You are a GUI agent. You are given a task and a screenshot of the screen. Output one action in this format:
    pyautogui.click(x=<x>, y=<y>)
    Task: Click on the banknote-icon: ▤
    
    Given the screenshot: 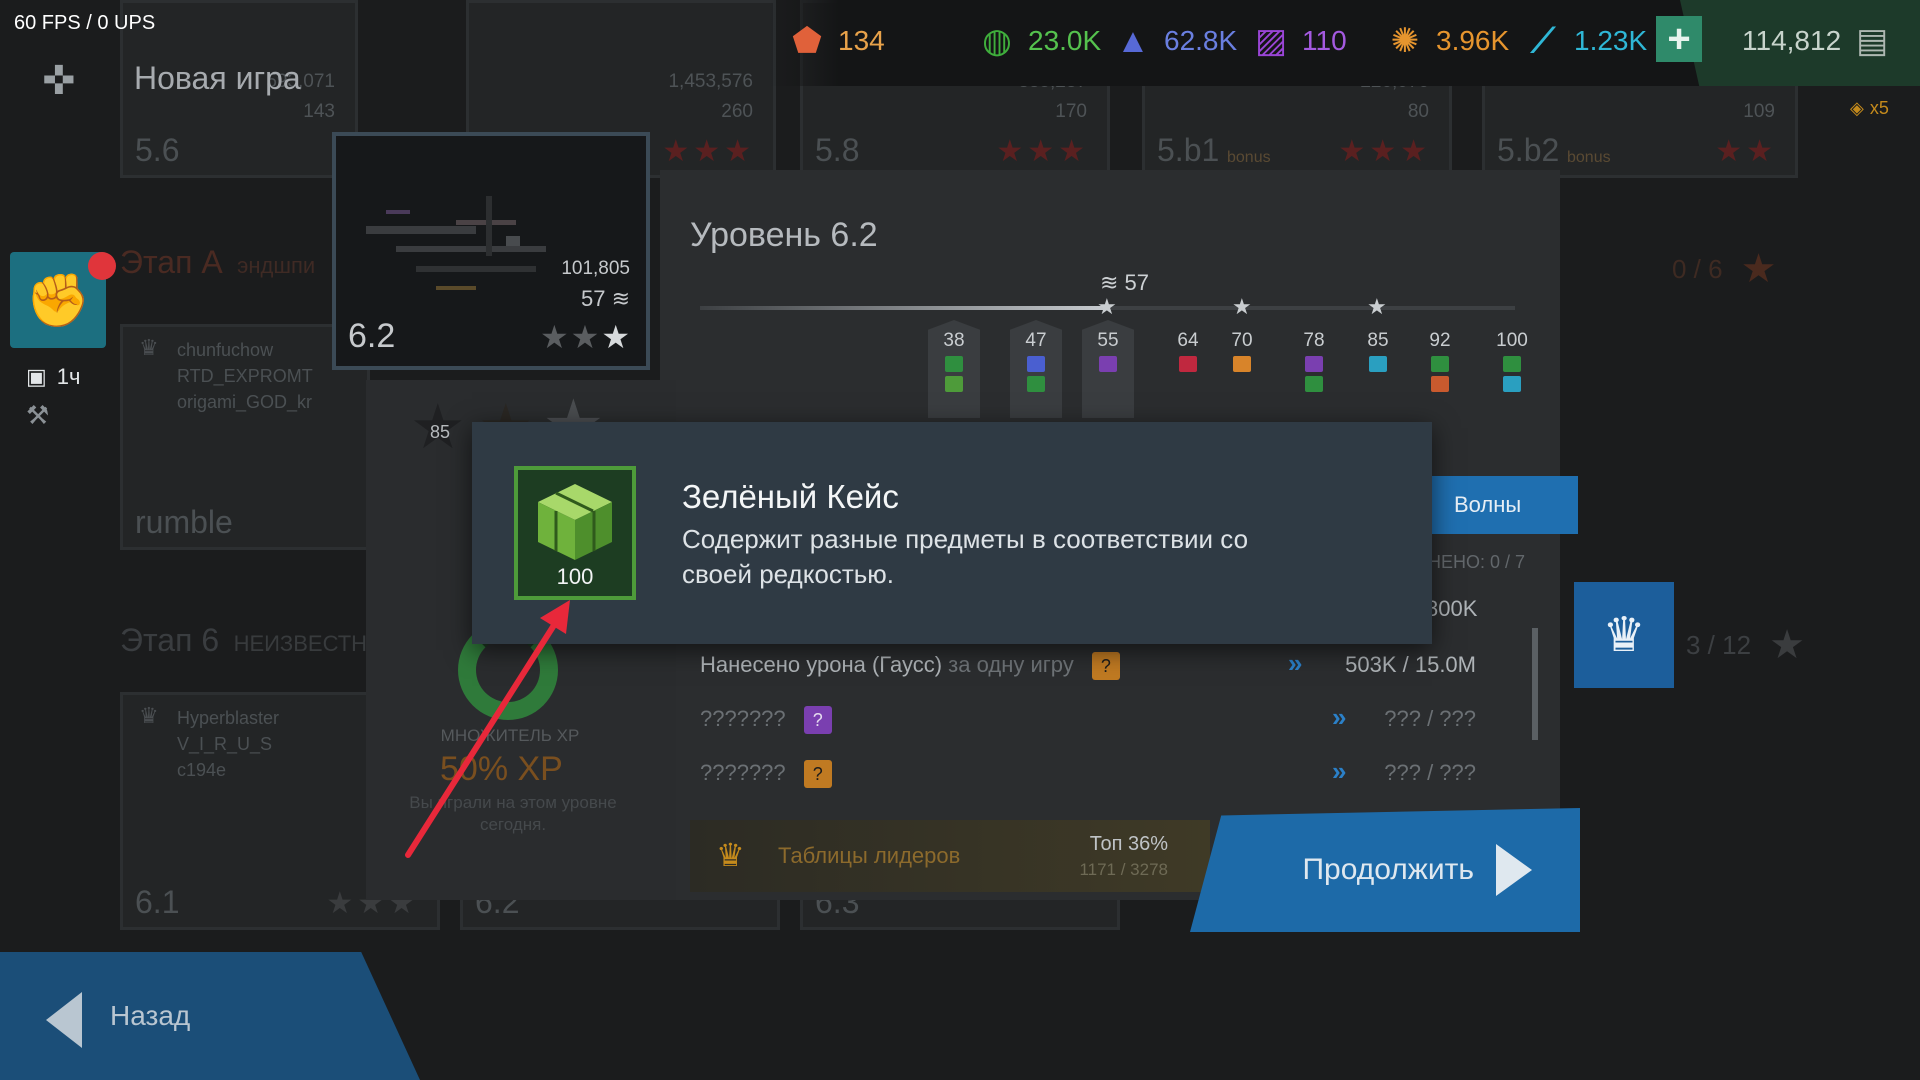 What is the action you would take?
    pyautogui.click(x=1872, y=41)
    